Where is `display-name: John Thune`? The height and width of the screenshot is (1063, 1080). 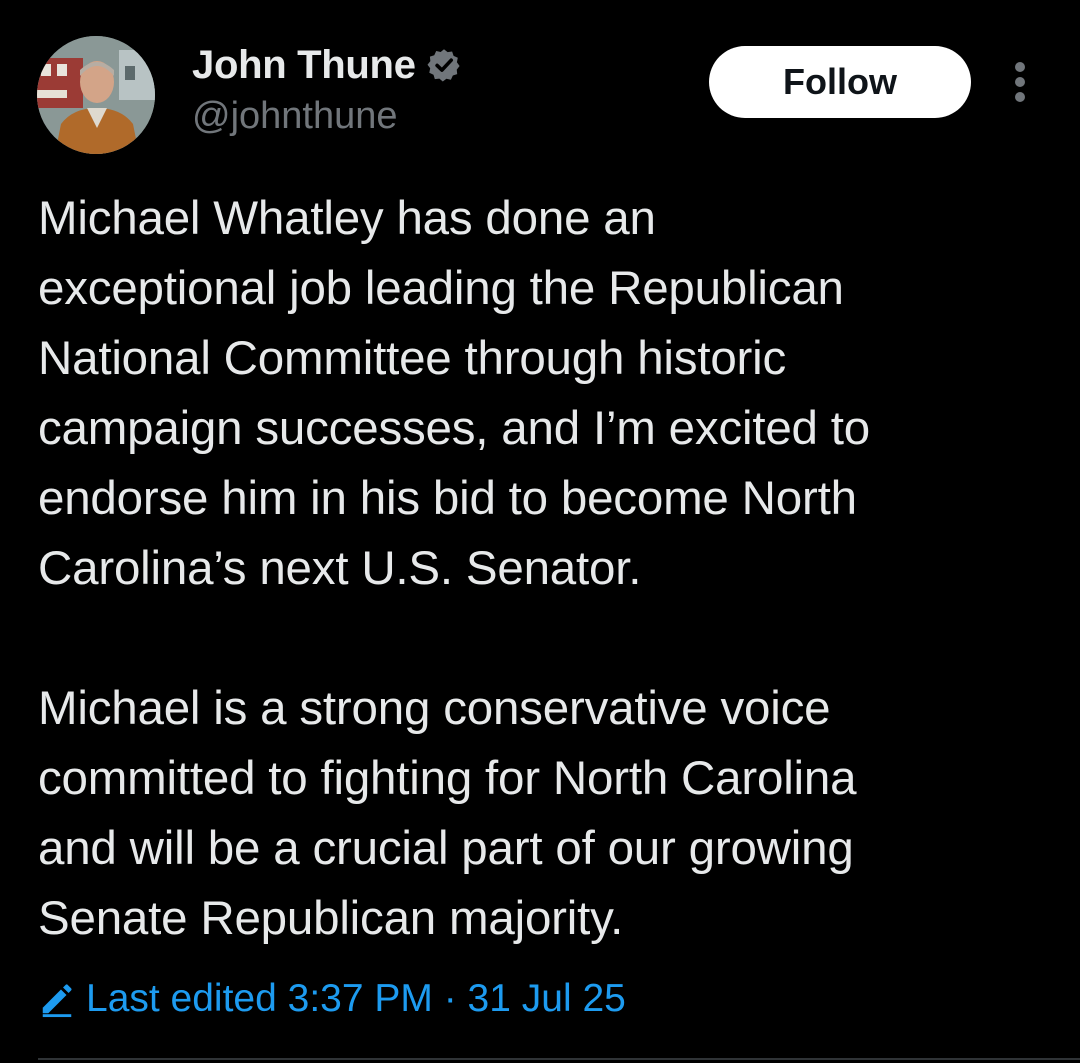 display-name: John Thune is located at coordinates (304, 65).